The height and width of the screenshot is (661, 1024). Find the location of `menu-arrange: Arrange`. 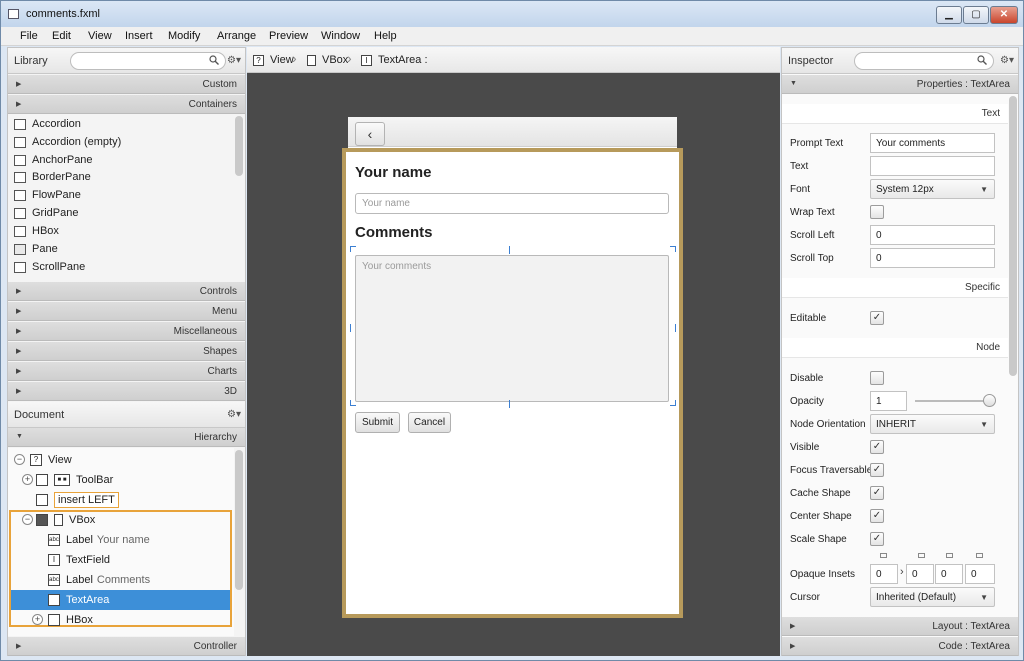

menu-arrange: Arrange is located at coordinates (236, 36).